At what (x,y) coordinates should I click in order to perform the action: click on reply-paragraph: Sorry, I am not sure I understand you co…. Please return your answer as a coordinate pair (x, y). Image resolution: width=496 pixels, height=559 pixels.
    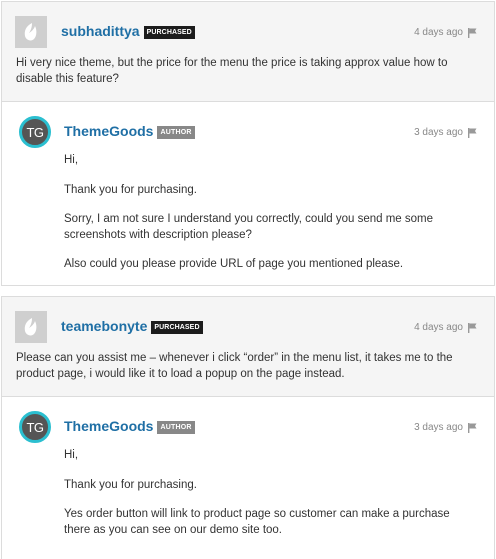
    Looking at the image, I should click on (249, 227).